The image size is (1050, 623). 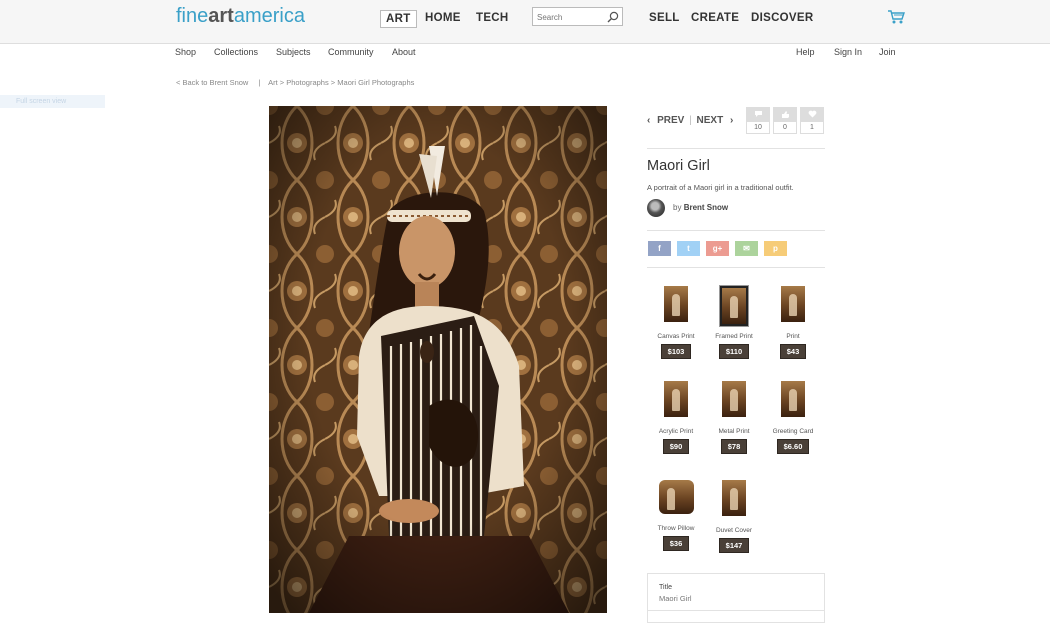 What do you see at coordinates (659, 248) in the screenshot?
I see `facebook-share-icon: f` at bounding box center [659, 248].